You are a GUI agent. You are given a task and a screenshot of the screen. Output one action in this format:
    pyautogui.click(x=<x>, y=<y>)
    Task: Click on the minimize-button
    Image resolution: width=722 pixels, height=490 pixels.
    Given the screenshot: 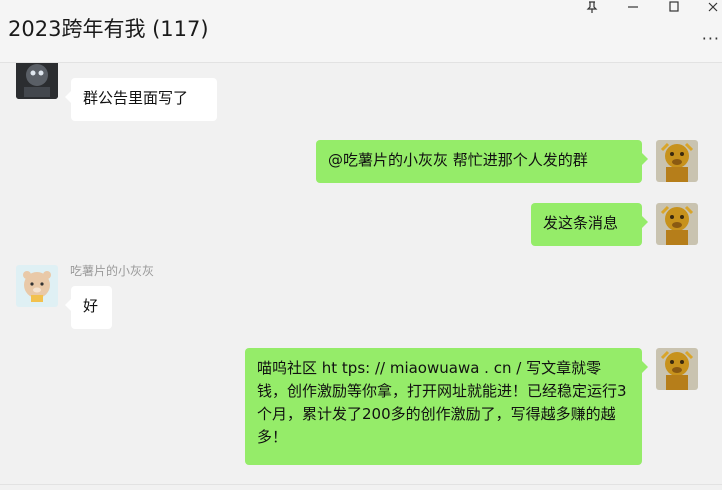 What is the action you would take?
    pyautogui.click(x=633, y=7)
    